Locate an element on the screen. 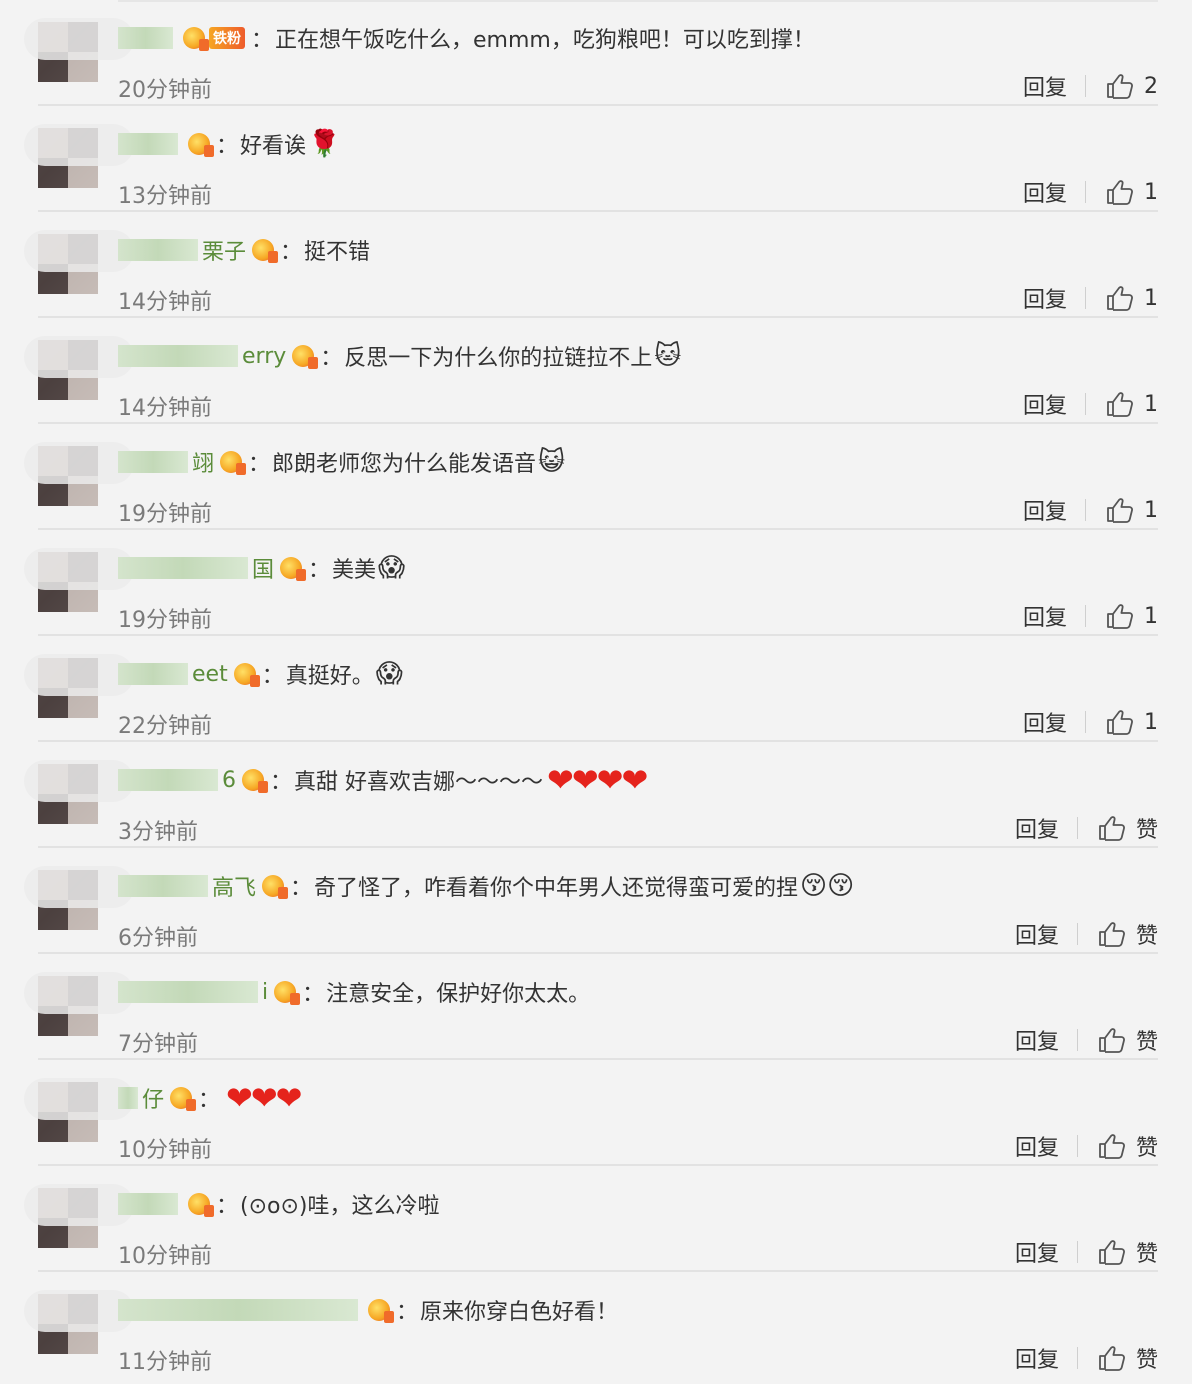 The height and width of the screenshot is (1384, 1192). username-suffix: eet is located at coordinates (210, 674).